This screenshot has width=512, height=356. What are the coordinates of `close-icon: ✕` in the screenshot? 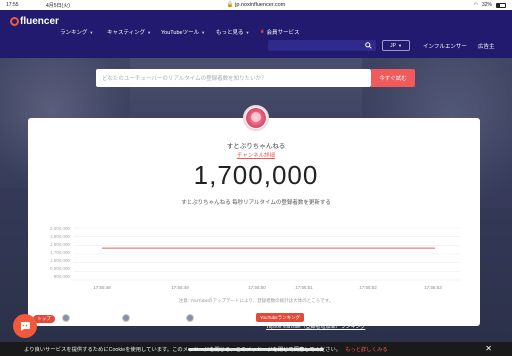 It's located at (488, 348).